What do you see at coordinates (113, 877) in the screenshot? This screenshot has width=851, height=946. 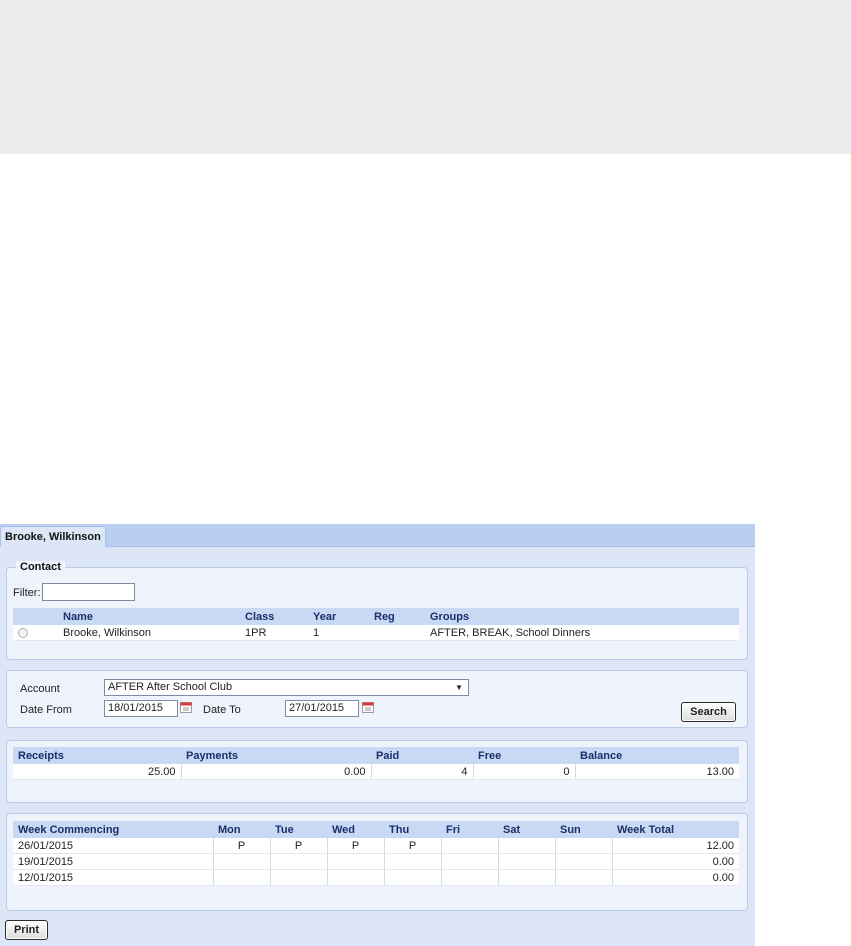 I see `cell-week: 12/01/2015` at bounding box center [113, 877].